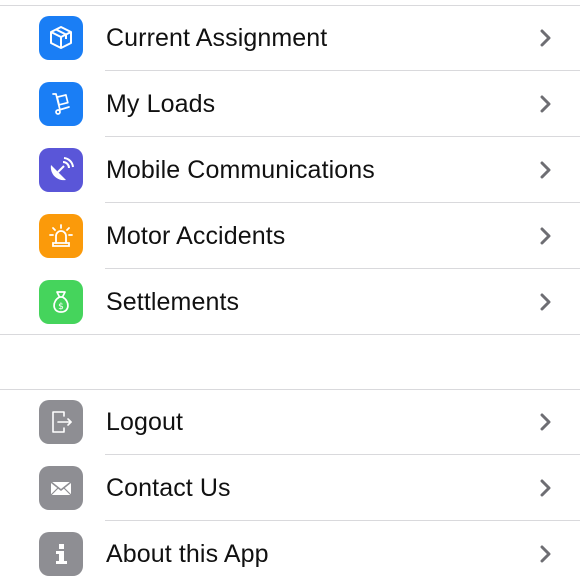 This screenshot has width=580, height=581. What do you see at coordinates (61, 554) in the screenshot?
I see `info-icon` at bounding box center [61, 554].